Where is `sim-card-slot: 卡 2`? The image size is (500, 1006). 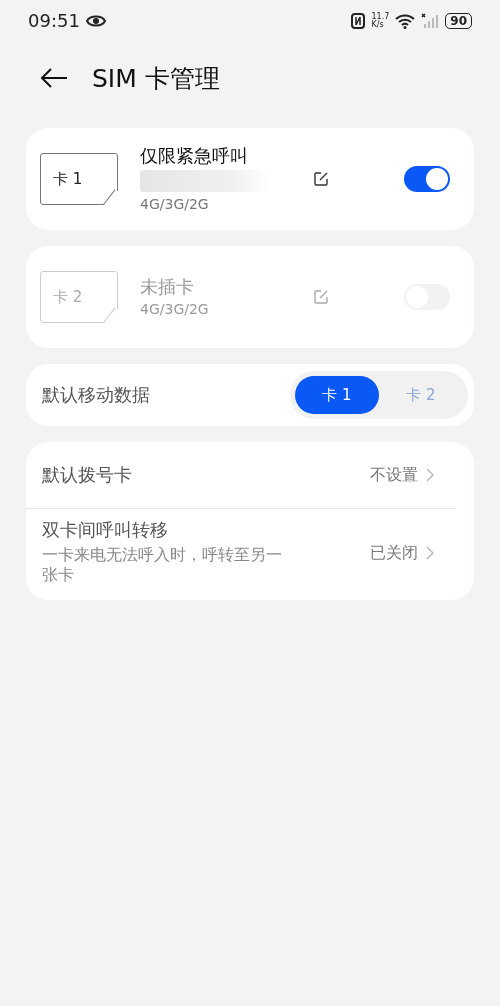
sim-card-slot: 卡 2 is located at coordinates (79, 297).